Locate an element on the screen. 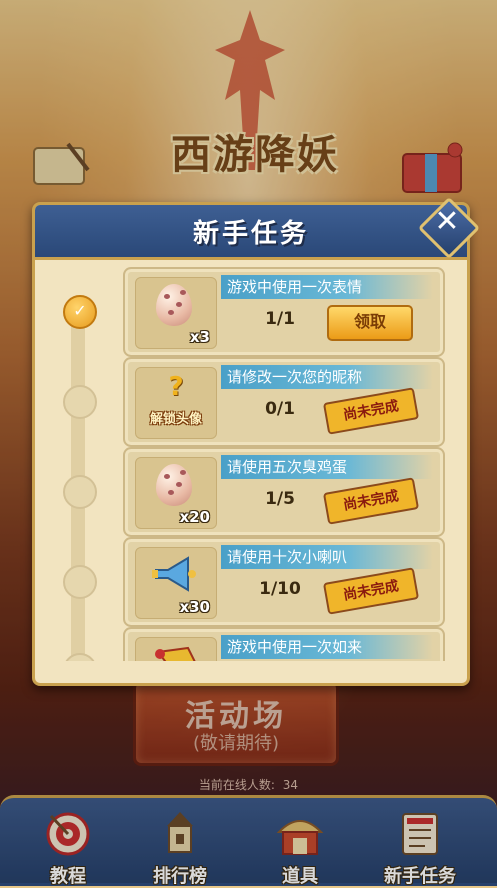  task-card: 游戏中使用一次如来 is located at coordinates (284, 644).